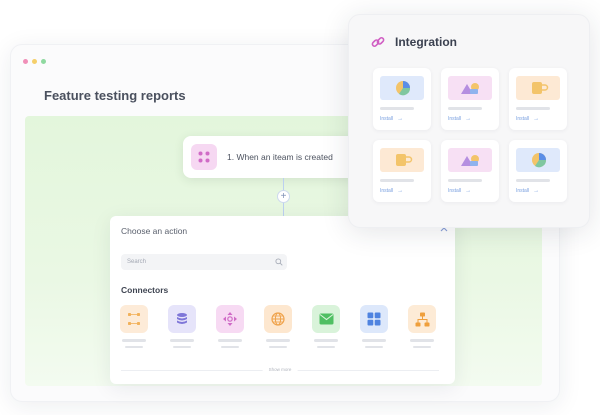  I want to click on action-panel-title: Choose an action, so click(154, 231).